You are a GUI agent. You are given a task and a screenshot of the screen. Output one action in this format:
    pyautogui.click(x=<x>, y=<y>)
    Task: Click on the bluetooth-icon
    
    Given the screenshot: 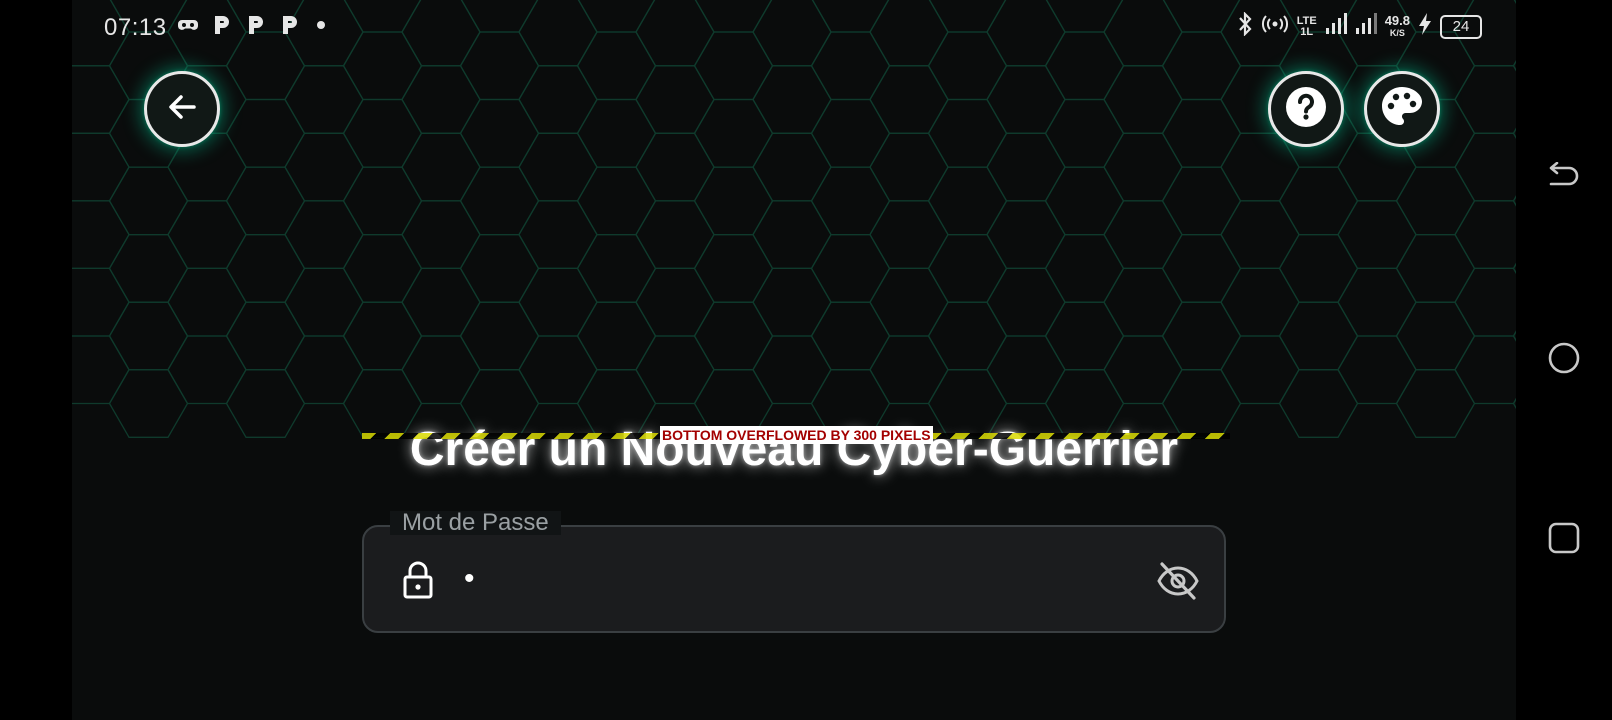 What is the action you would take?
    pyautogui.click(x=1245, y=26)
    